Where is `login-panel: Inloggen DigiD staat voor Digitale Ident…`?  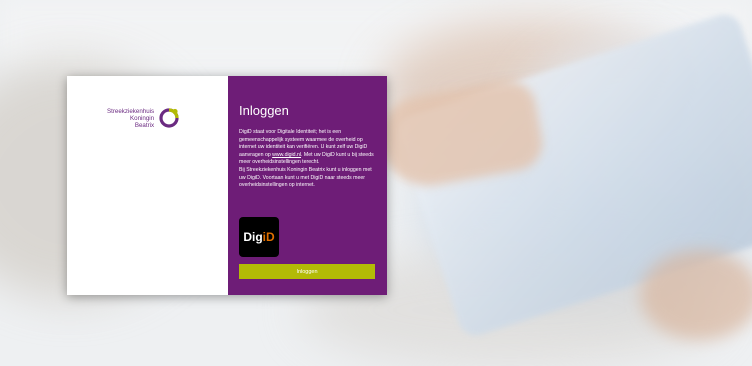
login-panel: Inloggen DigiD staat voor Digitale Ident… is located at coordinates (307, 185).